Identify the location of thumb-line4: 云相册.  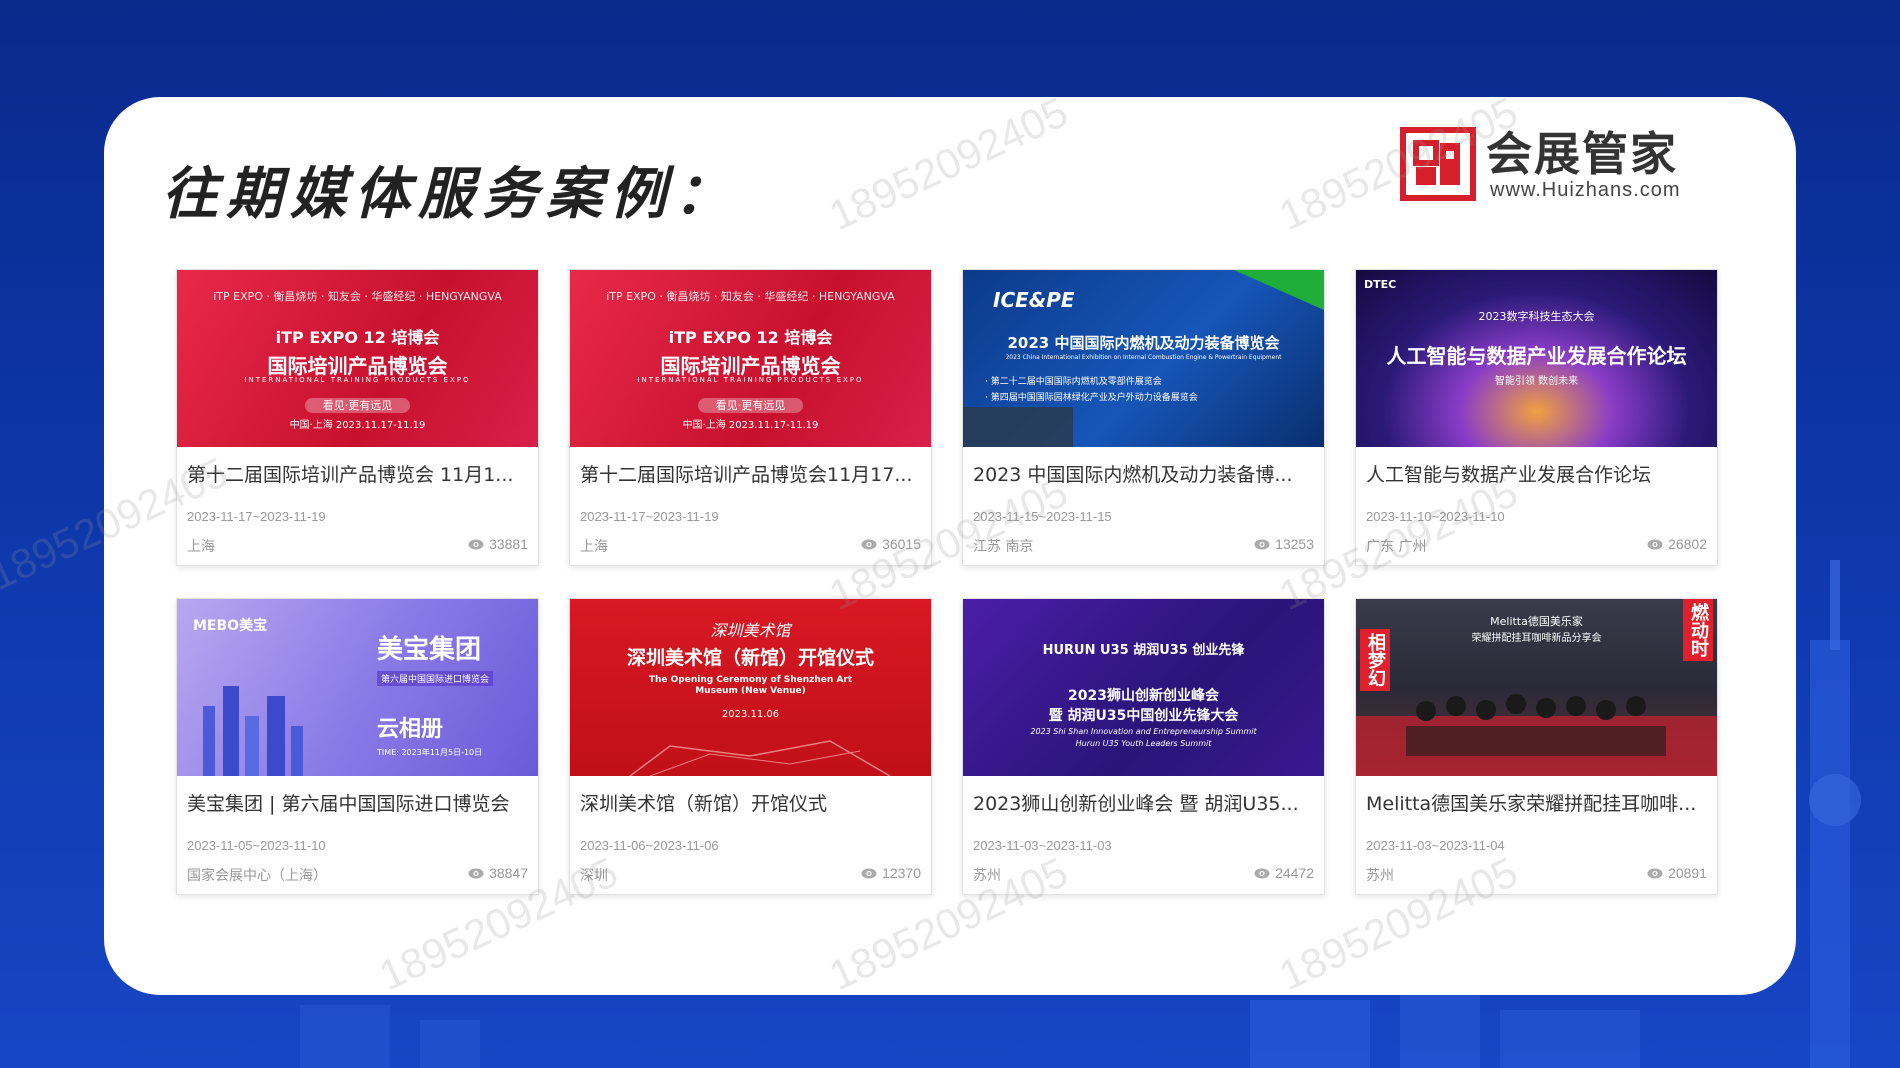
(410, 729).